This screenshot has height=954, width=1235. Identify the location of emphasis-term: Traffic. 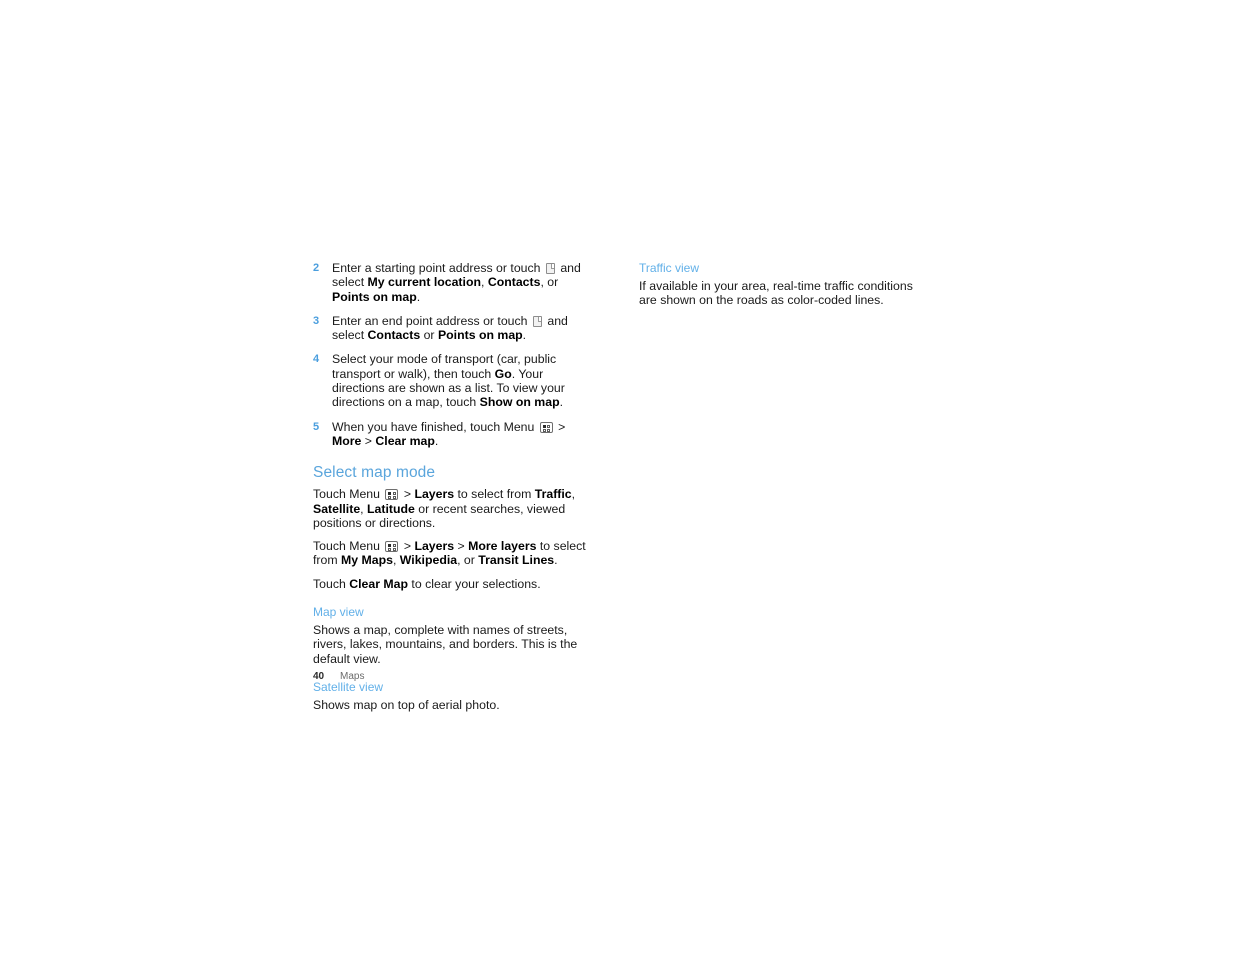
(553, 494).